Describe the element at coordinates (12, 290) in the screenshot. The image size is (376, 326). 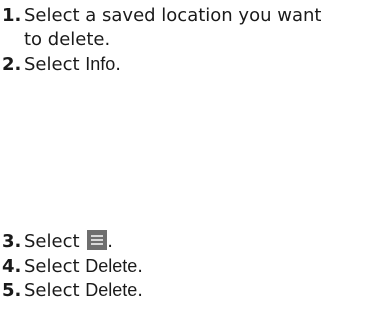
I see `step-number: 5.` at that location.